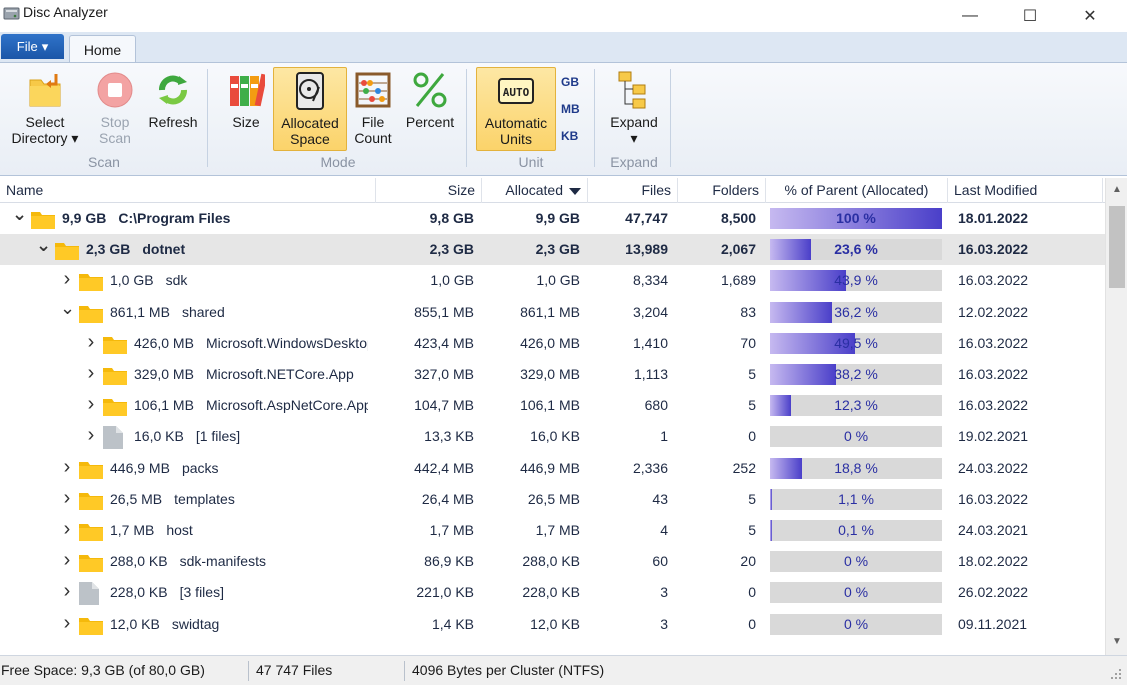 This screenshot has height=685, width=1127. I want to click on column-header-size: Size, so click(429, 190).